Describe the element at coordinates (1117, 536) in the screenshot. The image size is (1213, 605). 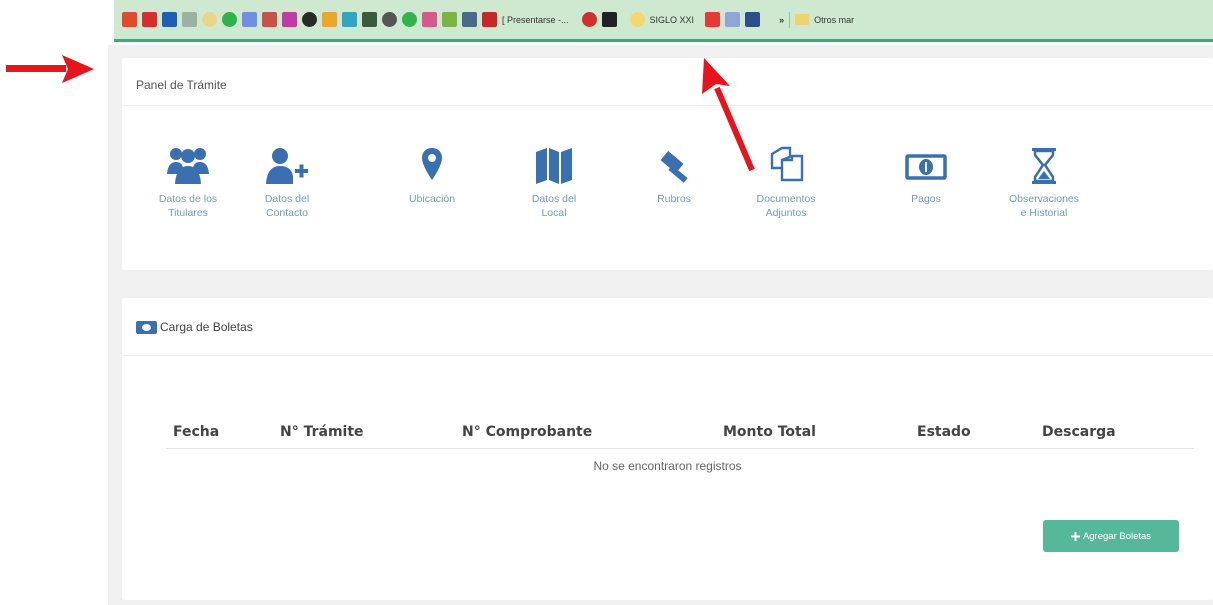
I see `add-boletas-label: Agregar Boletas` at that location.